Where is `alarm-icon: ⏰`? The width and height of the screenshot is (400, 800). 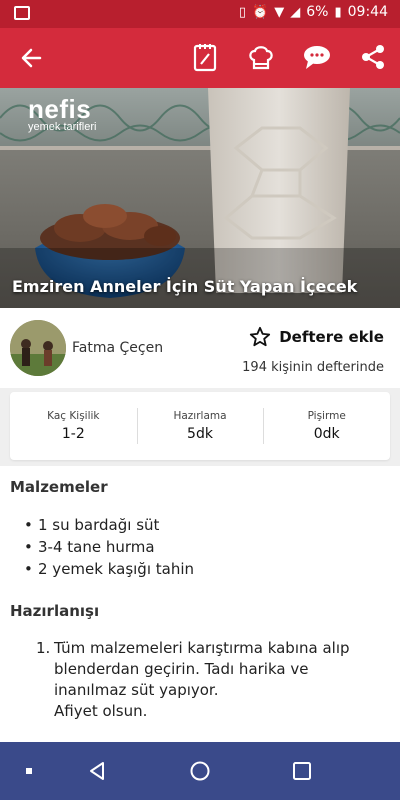 alarm-icon: ⏰ is located at coordinates (260, 12).